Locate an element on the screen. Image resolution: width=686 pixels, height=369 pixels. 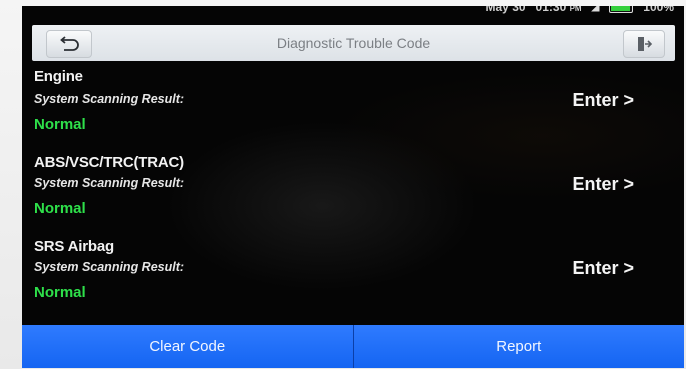
bottom-action-bar: Clear Code Report is located at coordinates (353, 346).